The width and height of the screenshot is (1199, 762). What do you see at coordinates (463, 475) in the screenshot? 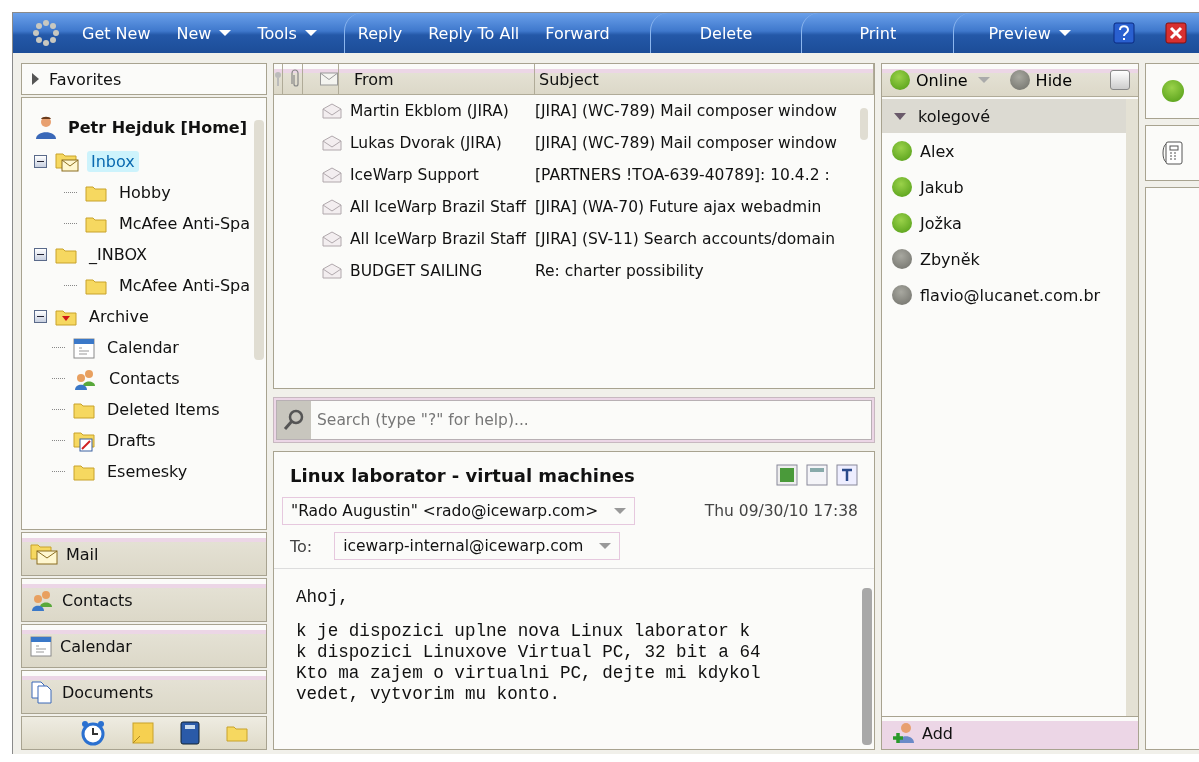
I see `message-title: Linux laborator - virtual machines` at bounding box center [463, 475].